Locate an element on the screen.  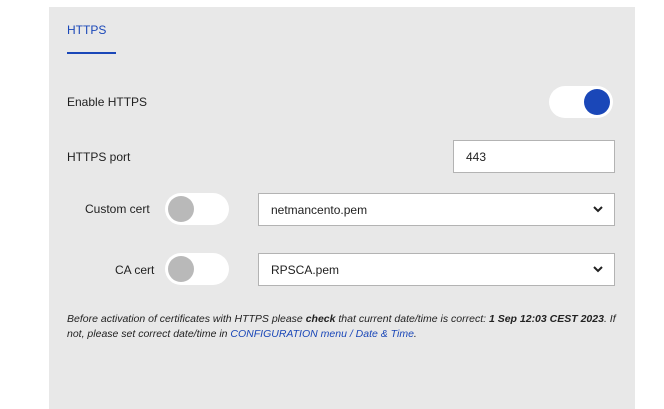
notice-text: . is located at coordinates (415, 334).